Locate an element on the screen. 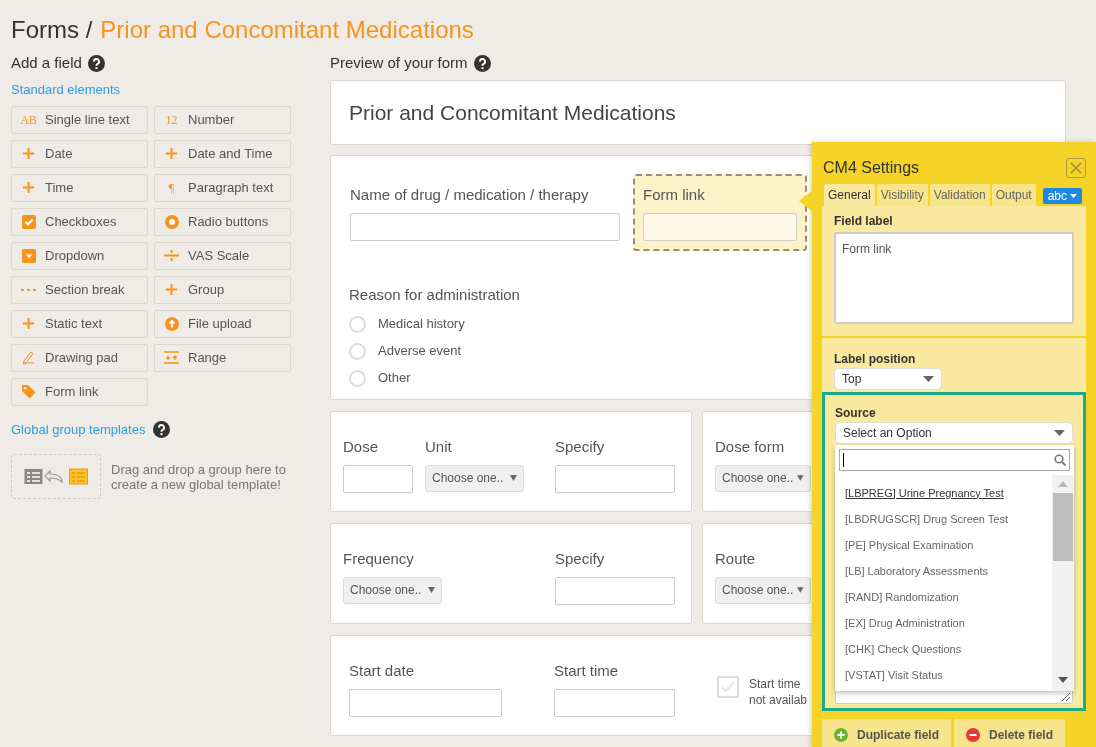  close-button is located at coordinates (1076, 168).